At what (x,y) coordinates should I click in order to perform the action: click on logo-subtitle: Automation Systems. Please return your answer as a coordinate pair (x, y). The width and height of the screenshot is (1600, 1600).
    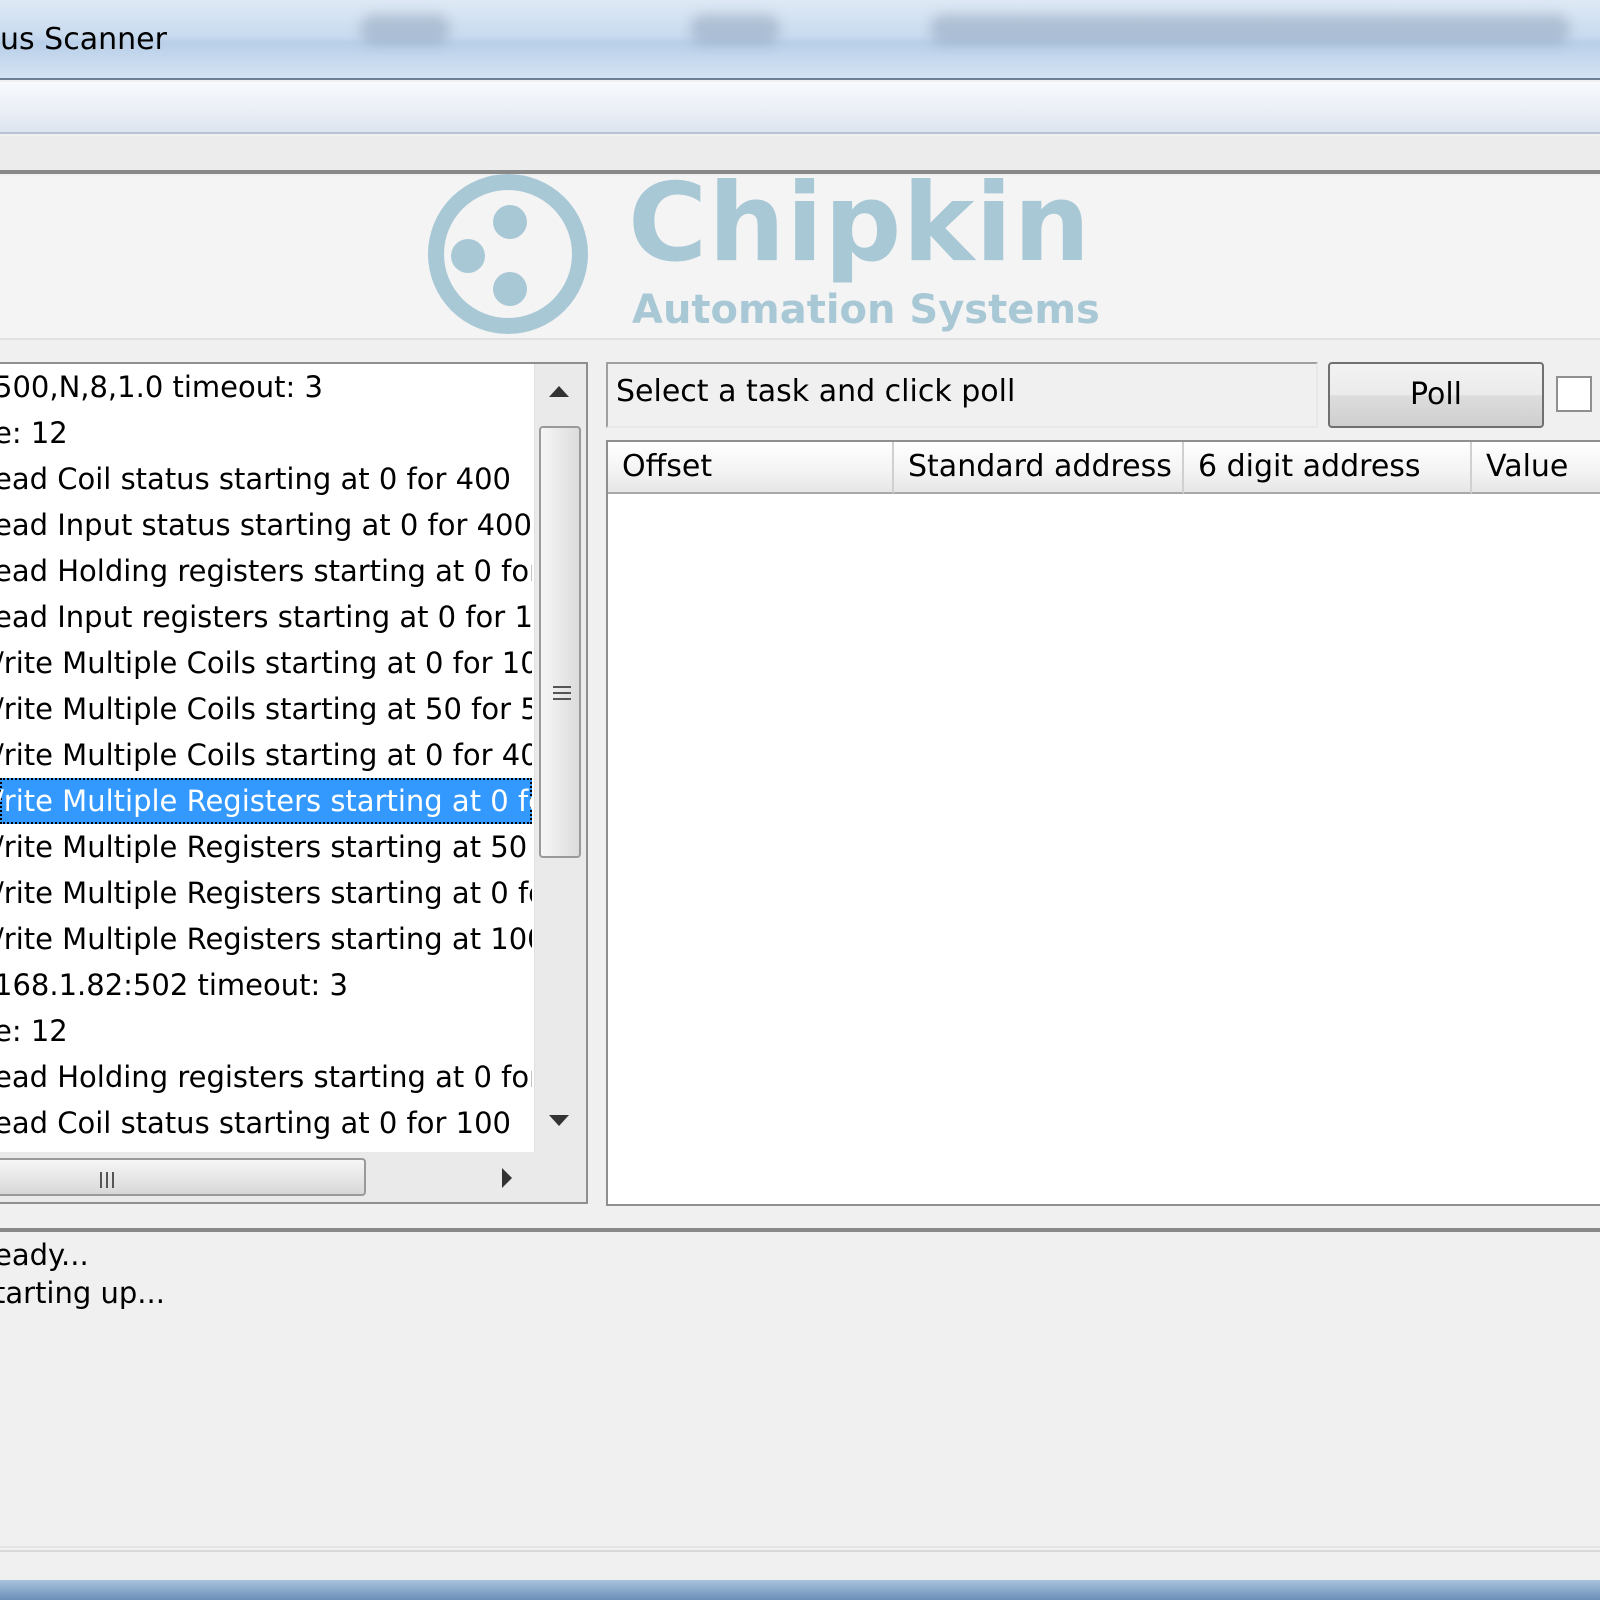
    Looking at the image, I should click on (866, 310).